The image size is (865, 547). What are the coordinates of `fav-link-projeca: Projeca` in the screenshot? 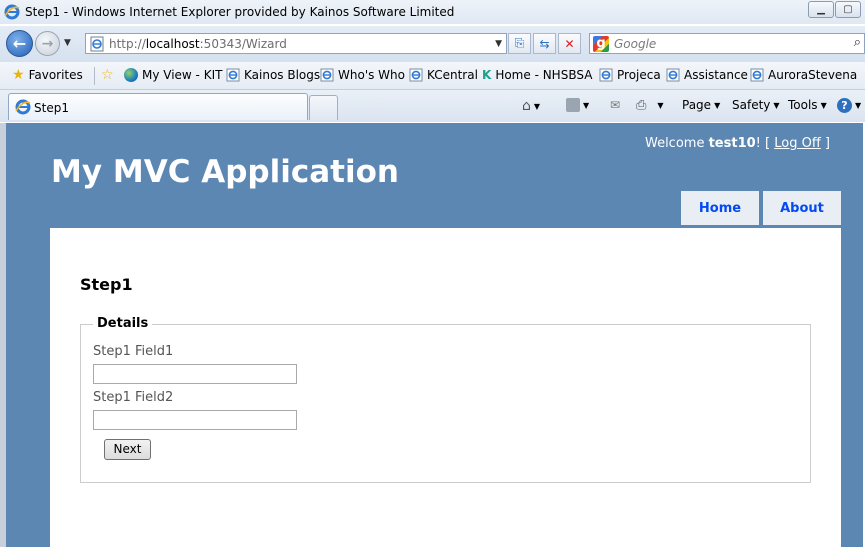 It's located at (630, 75).